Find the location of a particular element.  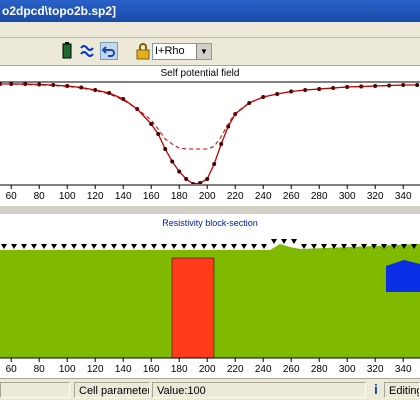

battery-icon is located at coordinates (67, 51).